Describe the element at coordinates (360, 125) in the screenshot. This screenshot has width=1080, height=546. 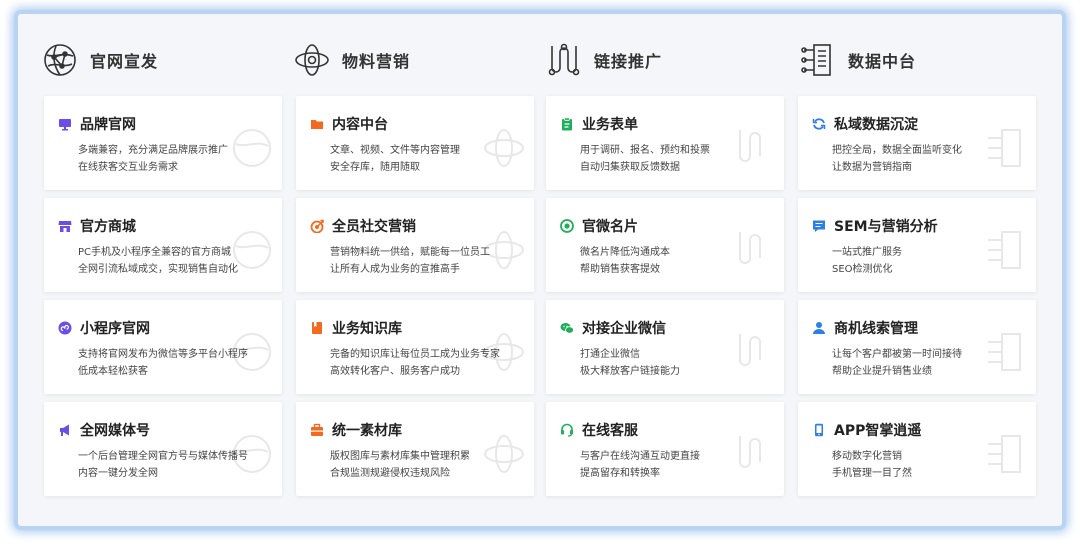
I see `card-title: 内容中台` at that location.